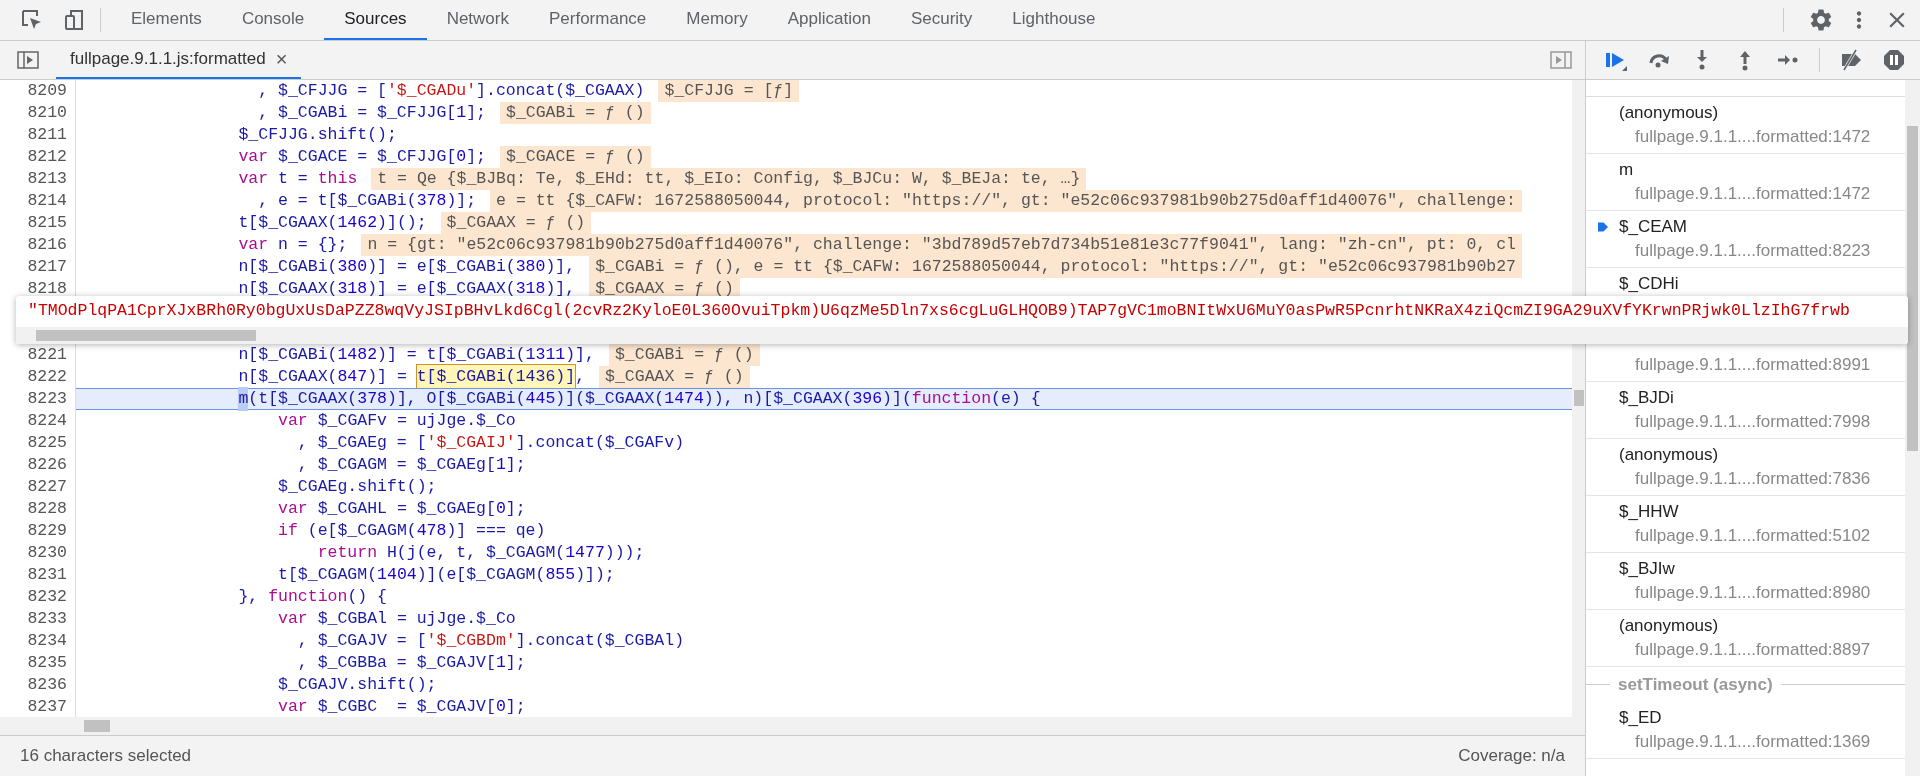 This screenshot has width=1920, height=776. What do you see at coordinates (1753, 422) in the screenshot?
I see `frame-location: fullpage.9.1.1....formatted:7998` at bounding box center [1753, 422].